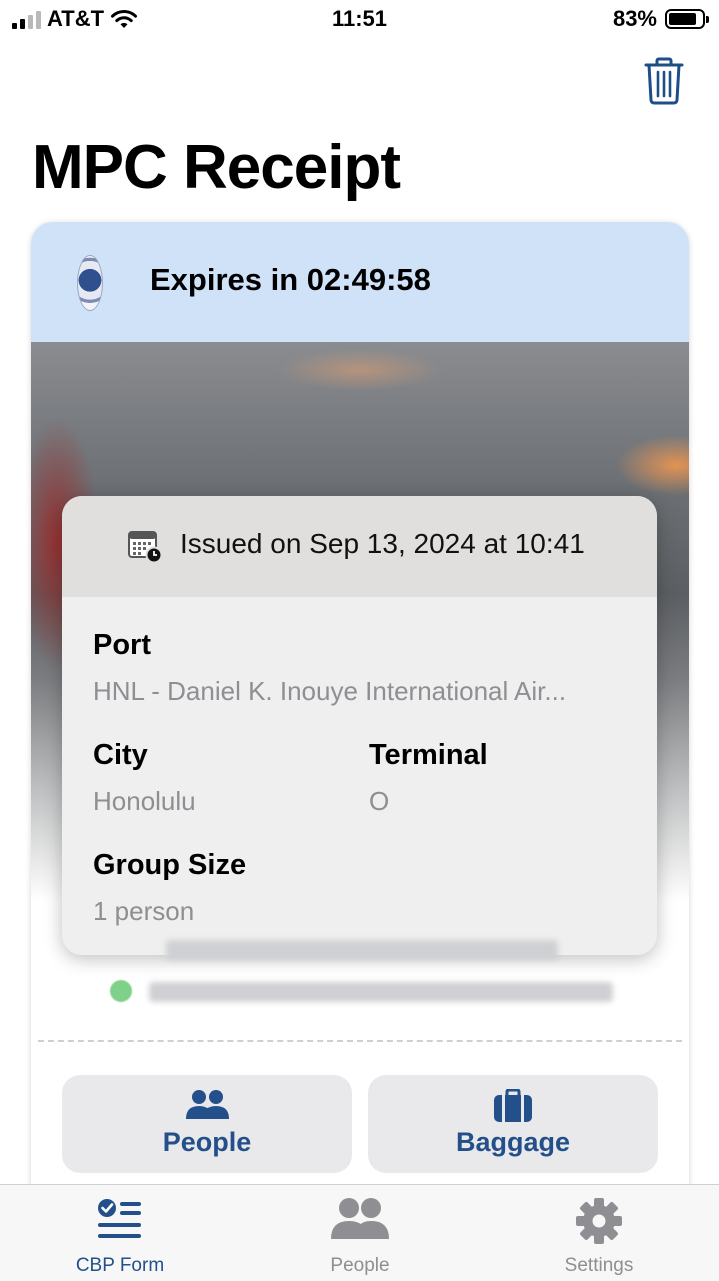 This screenshot has width=719, height=1281. Describe the element at coordinates (664, 81) in the screenshot. I see `trash-icon` at that location.